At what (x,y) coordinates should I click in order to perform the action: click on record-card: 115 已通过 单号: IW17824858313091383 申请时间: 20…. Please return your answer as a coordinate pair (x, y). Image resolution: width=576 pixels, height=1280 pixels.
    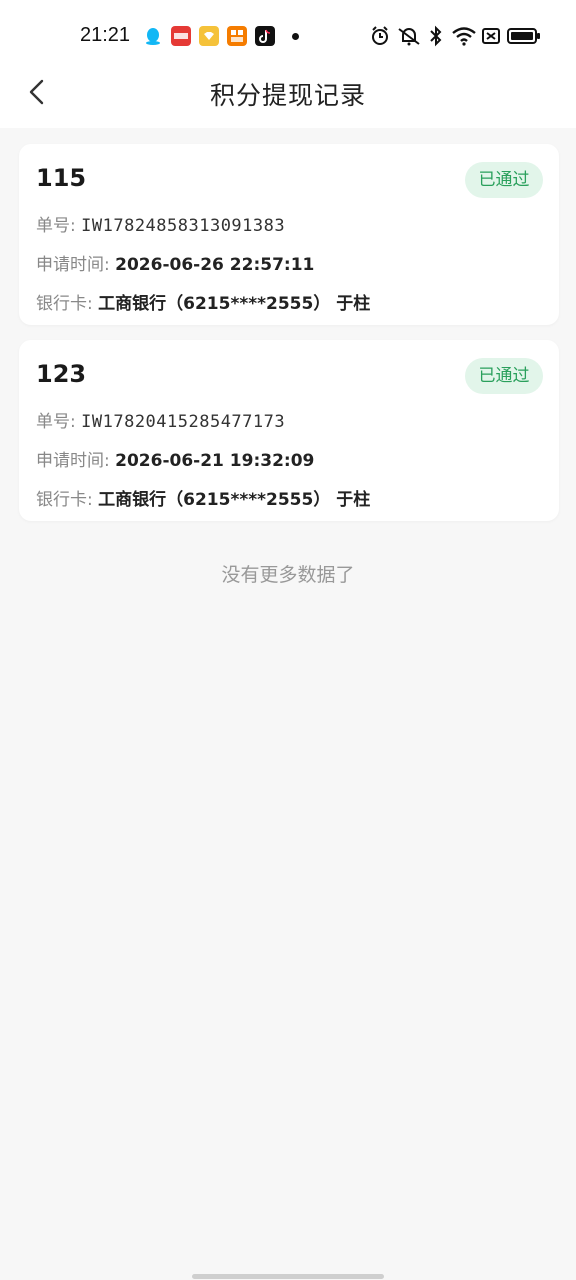
    Looking at the image, I should click on (289, 234).